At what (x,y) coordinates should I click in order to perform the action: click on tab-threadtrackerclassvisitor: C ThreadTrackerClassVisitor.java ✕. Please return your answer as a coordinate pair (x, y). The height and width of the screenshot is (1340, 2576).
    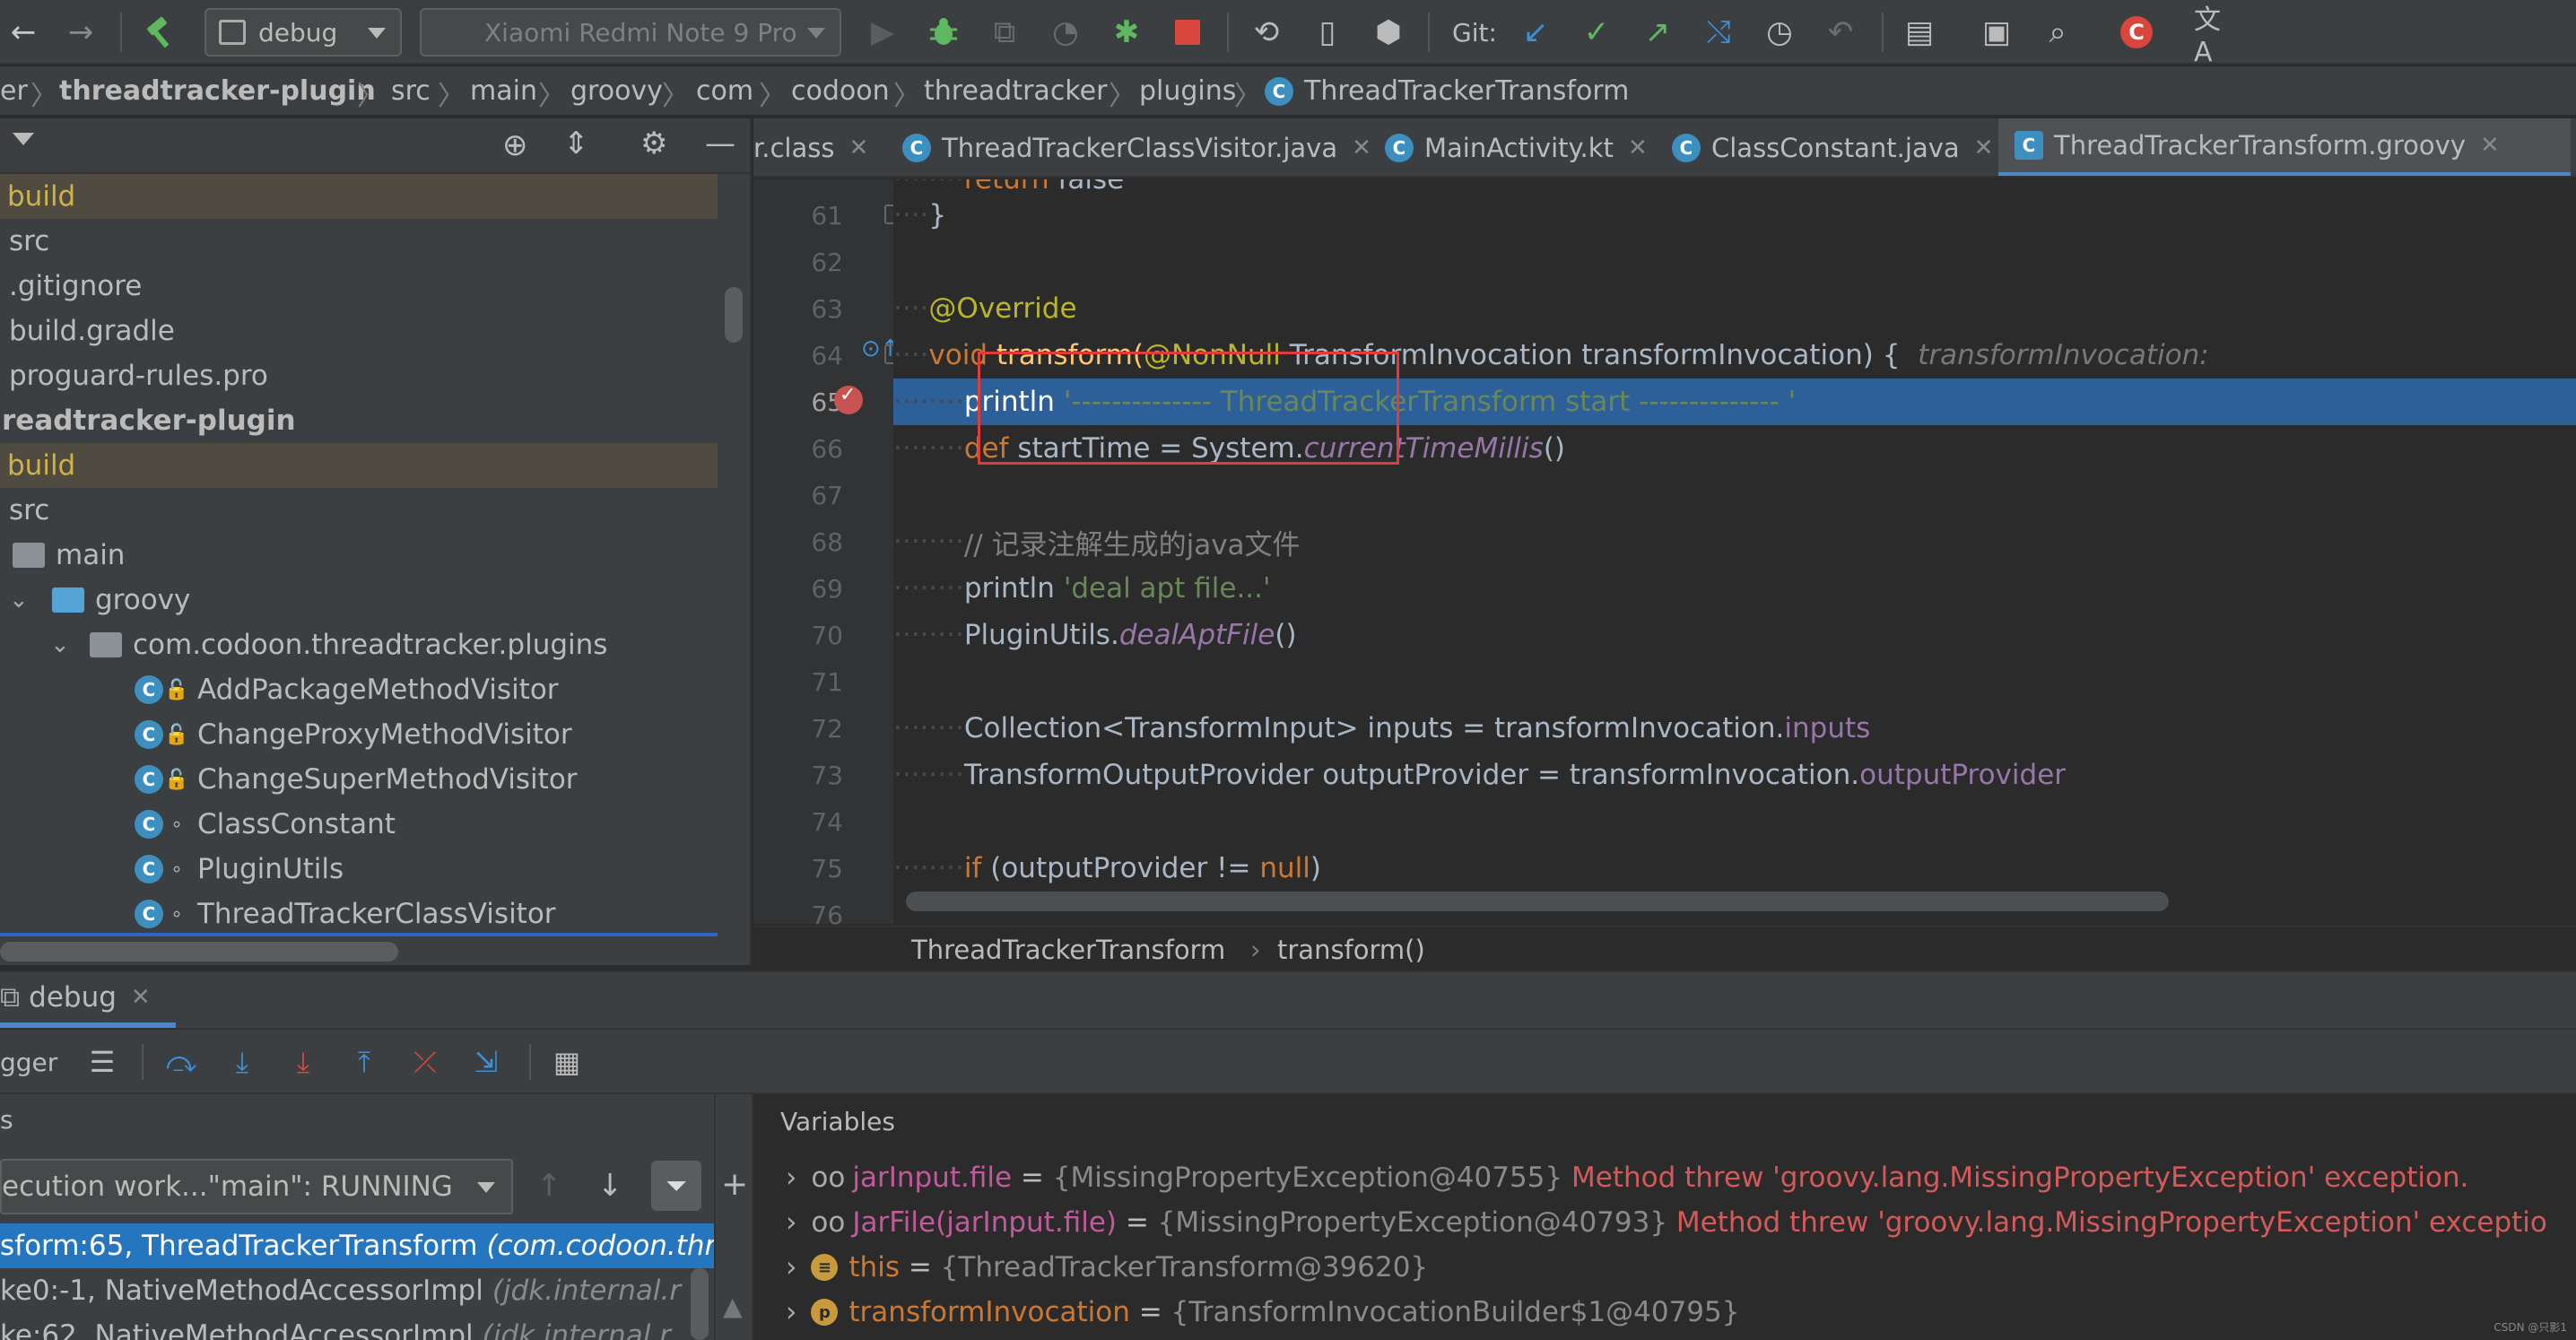
    Looking at the image, I should click on (1128, 147).